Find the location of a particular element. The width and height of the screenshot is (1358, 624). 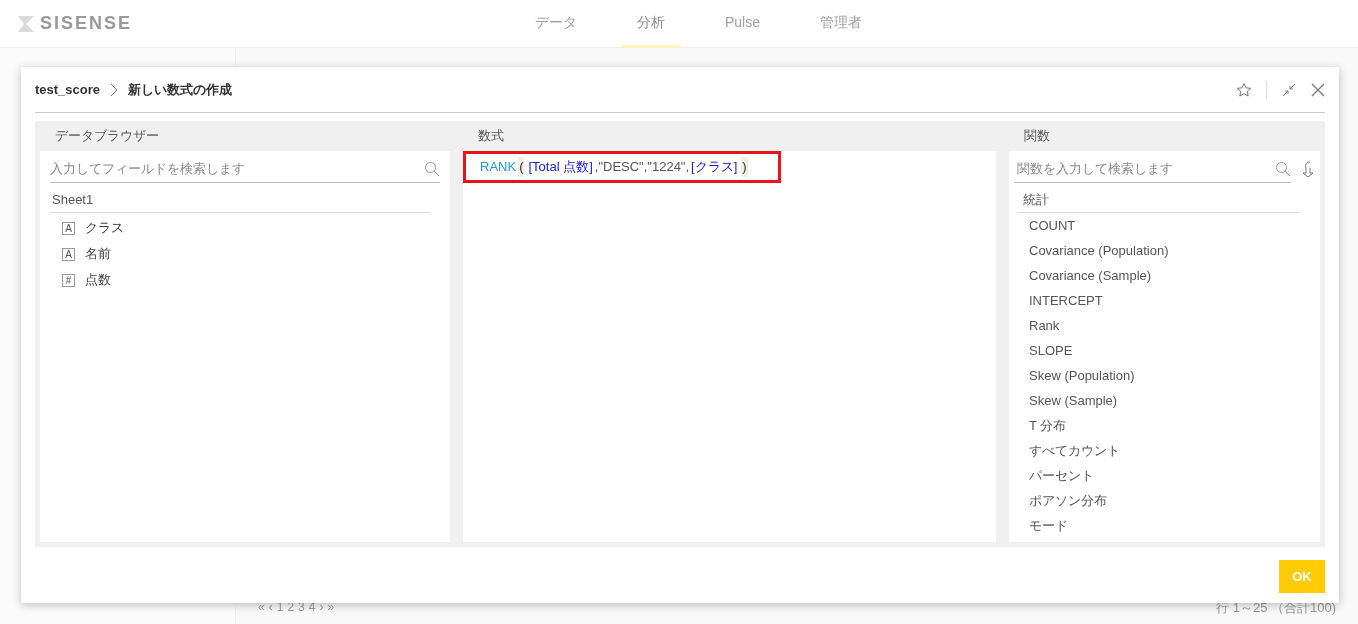

minimize-icon is located at coordinates (1289, 89).